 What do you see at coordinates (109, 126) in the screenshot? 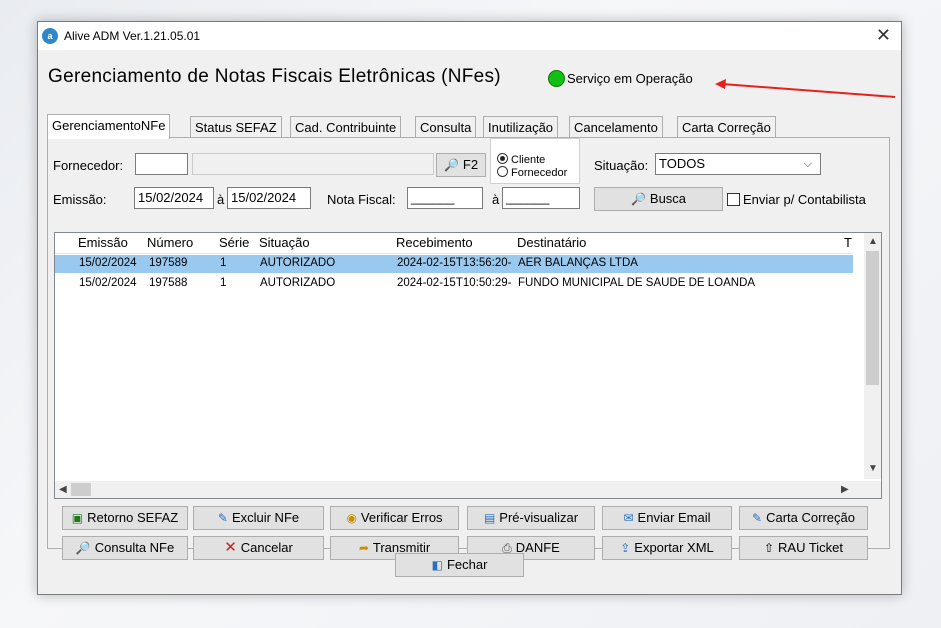
I see `tab-gerenciamento-nfe: GerenciamentoNFe` at bounding box center [109, 126].